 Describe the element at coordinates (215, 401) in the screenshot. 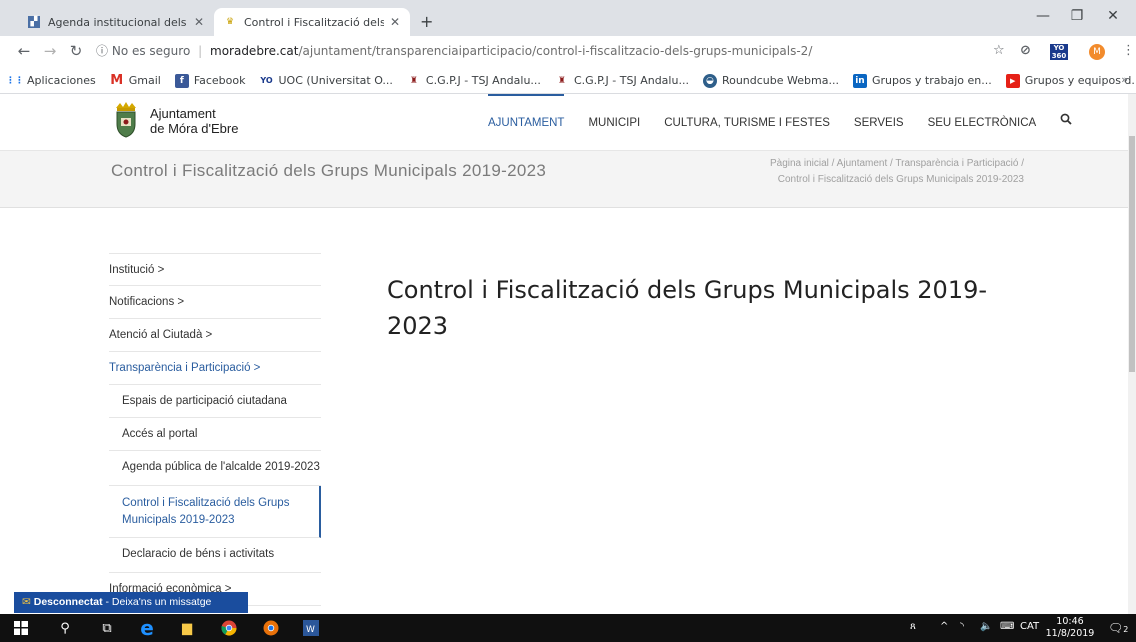

I see `sidebar-item-espais-participacio: Espais de participació ciutadana` at that location.